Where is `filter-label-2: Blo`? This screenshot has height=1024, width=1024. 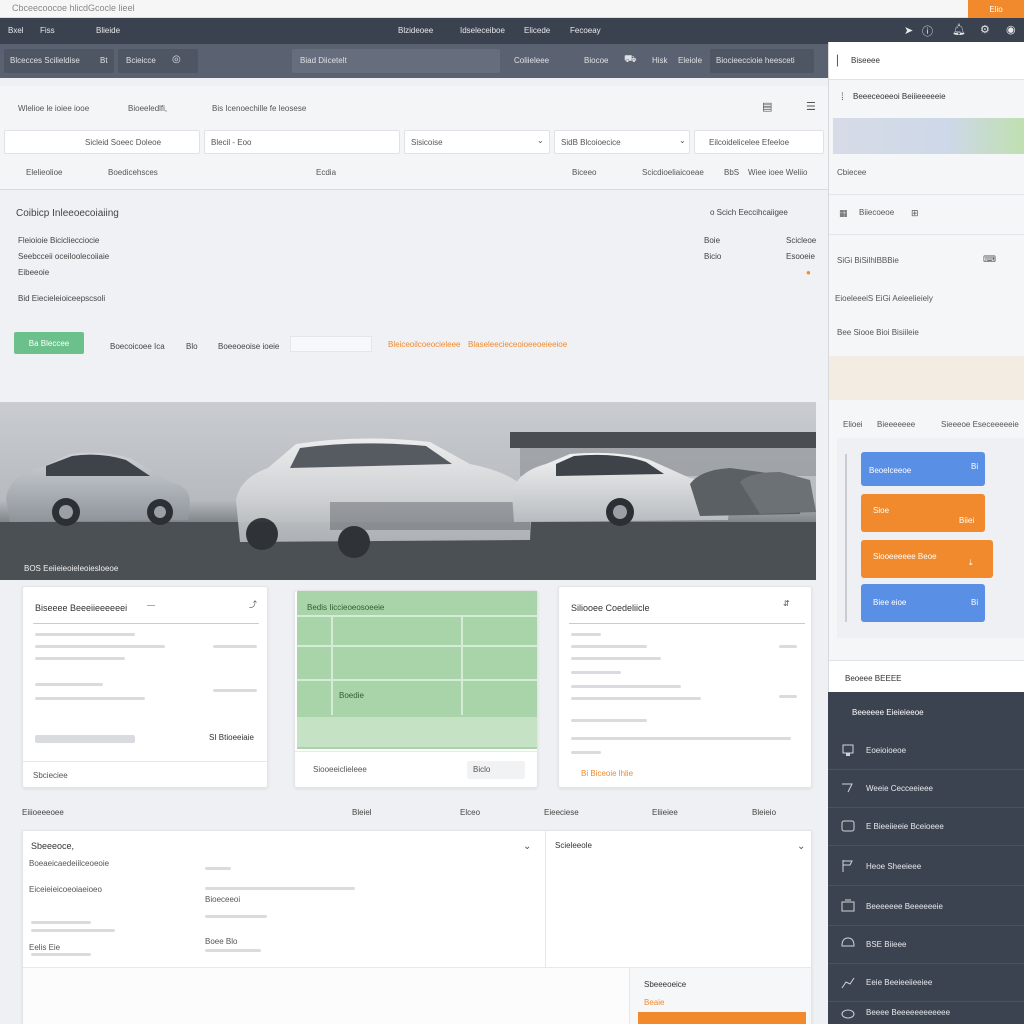 filter-label-2: Blo is located at coordinates (192, 346).